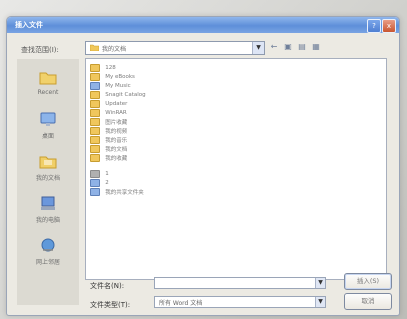 The width and height of the screenshot is (407, 319). I want to click on place-documents: 我的文档, so click(48, 170).